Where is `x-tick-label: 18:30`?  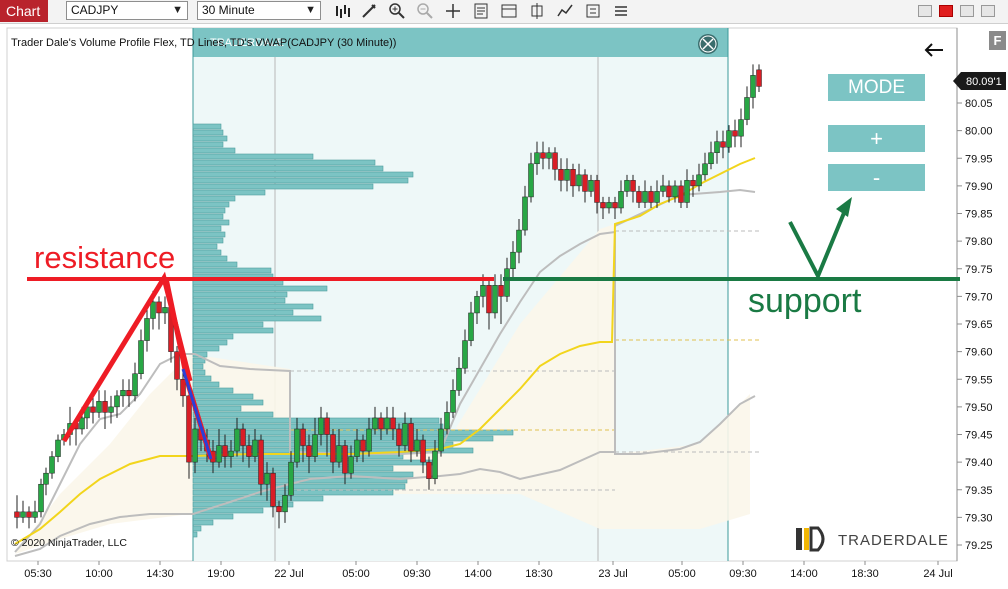
x-tick-label: 18:30 is located at coordinates (539, 574).